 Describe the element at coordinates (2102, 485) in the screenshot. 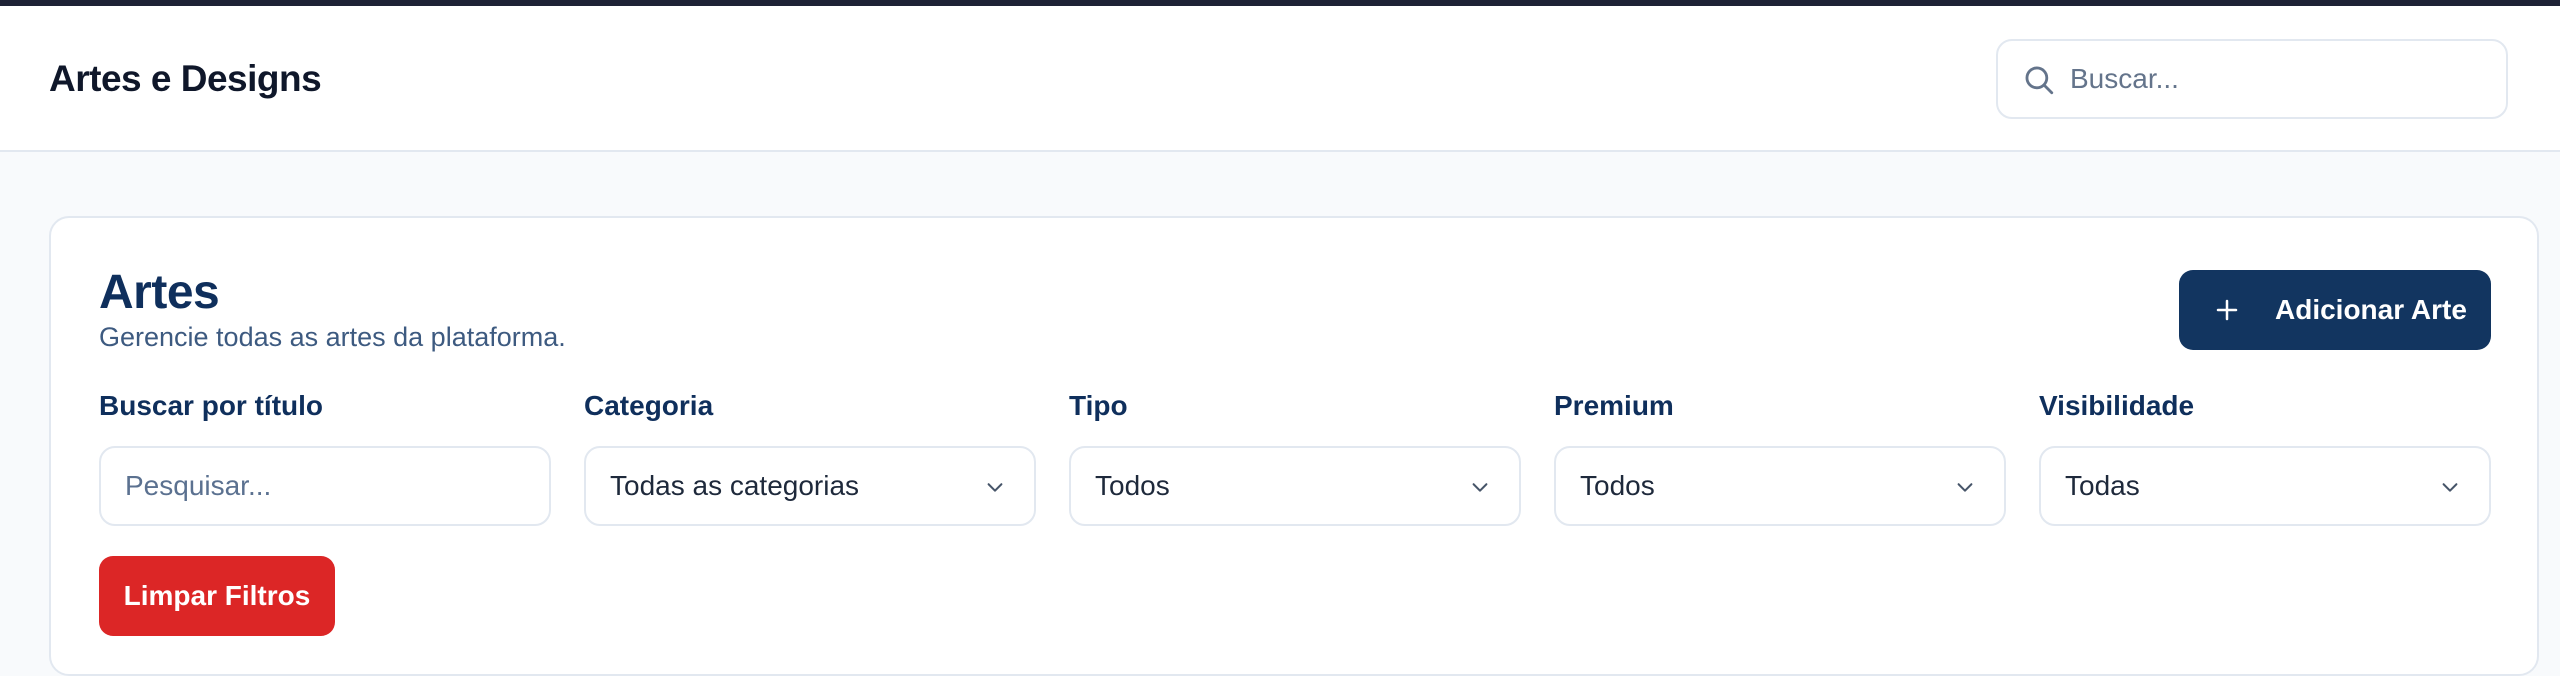

I see `visibility-select-value: Todas` at that location.